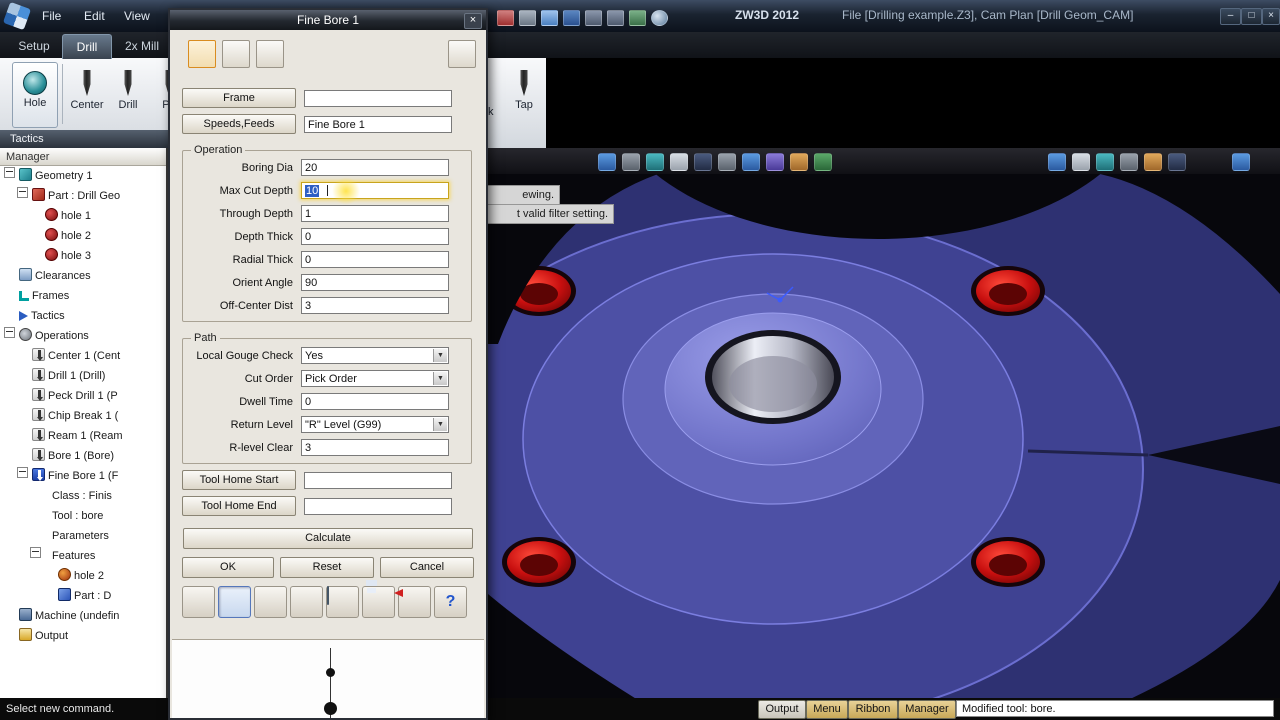  What do you see at coordinates (239, 480) in the screenshot?
I see `tool-home-start-button: Tool Home Start` at bounding box center [239, 480].